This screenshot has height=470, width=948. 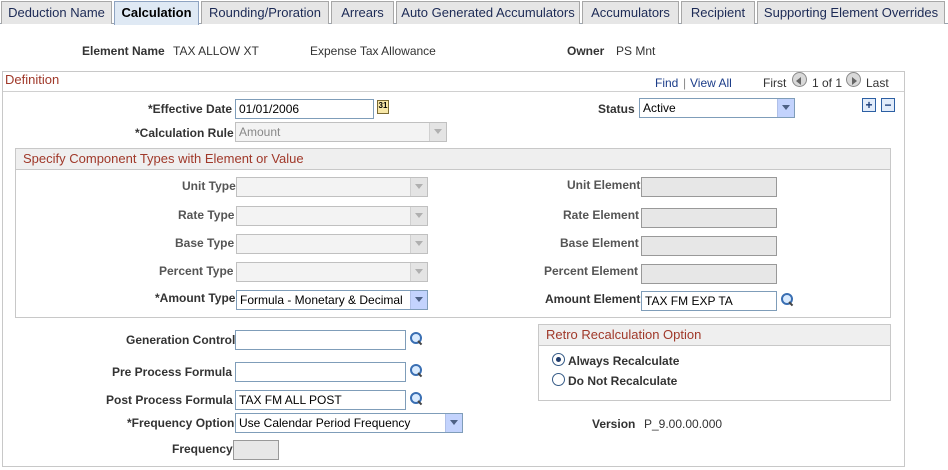 I want to click on generation-control-search-icon, so click(x=416, y=339).